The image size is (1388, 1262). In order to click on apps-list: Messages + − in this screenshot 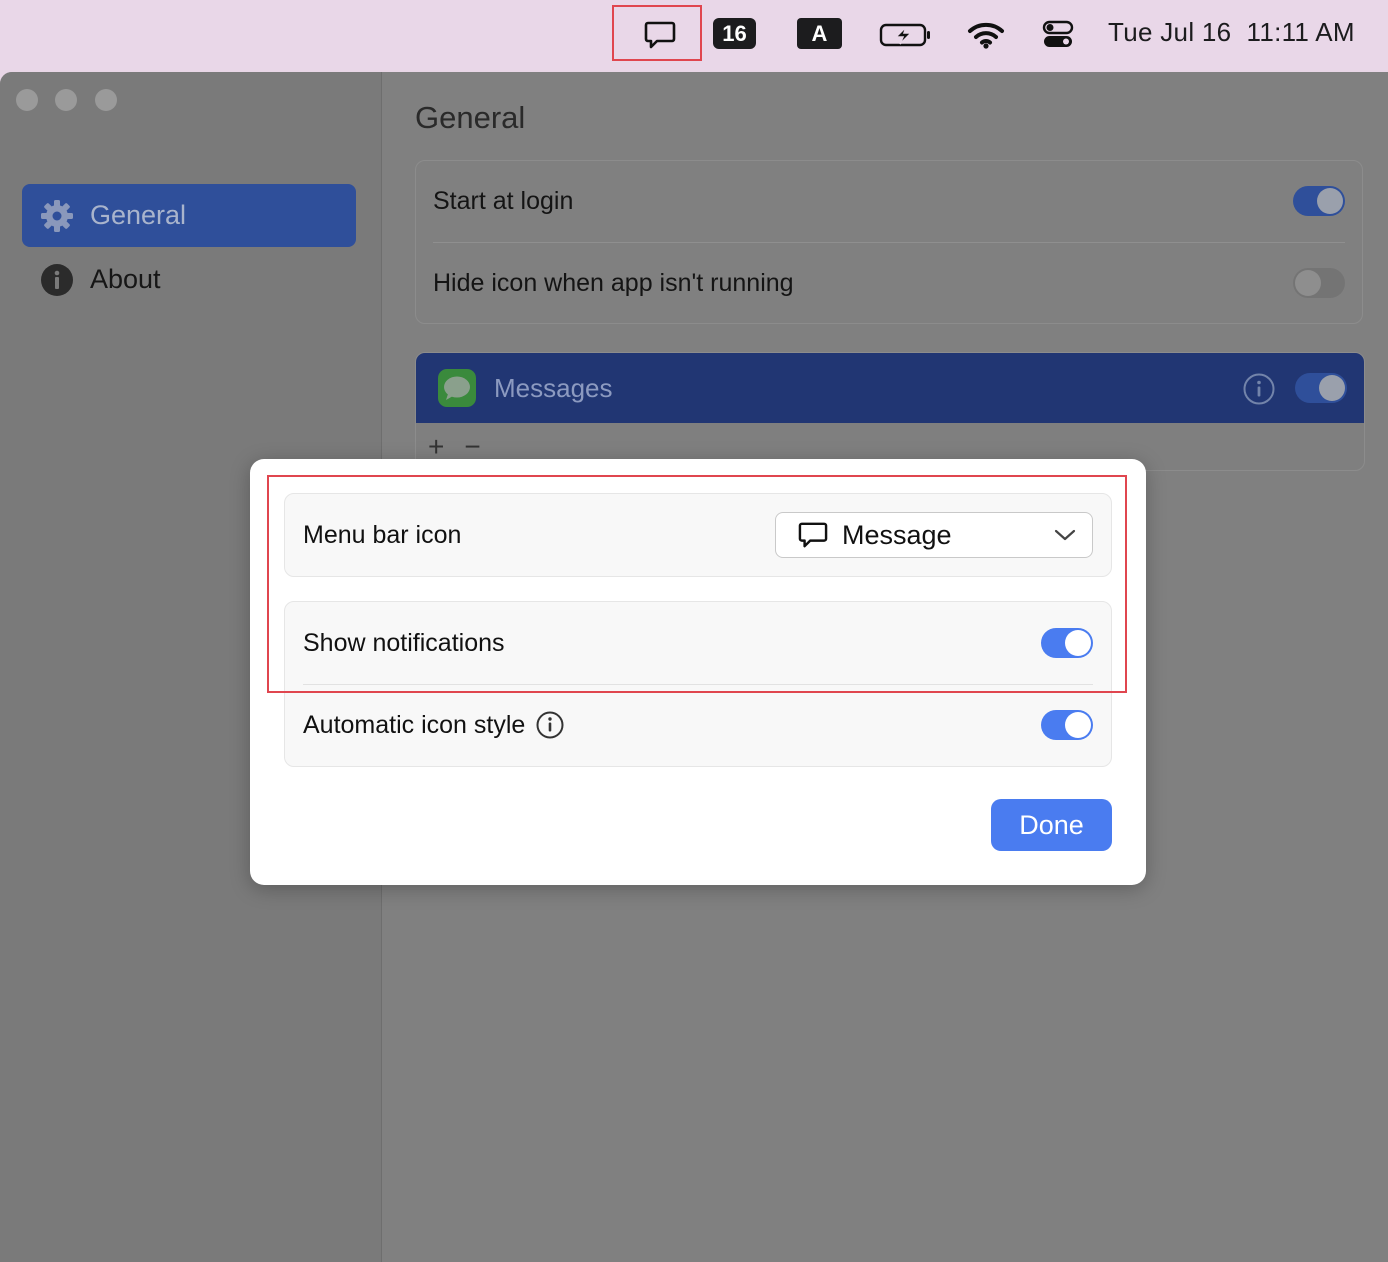, I will do `click(890, 411)`.